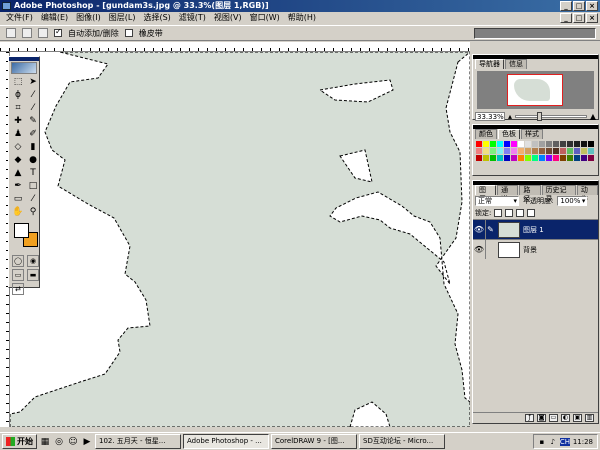  What do you see at coordinates (508, 194) in the screenshot?
I see `tab-channels: 通道` at bounding box center [508, 194].